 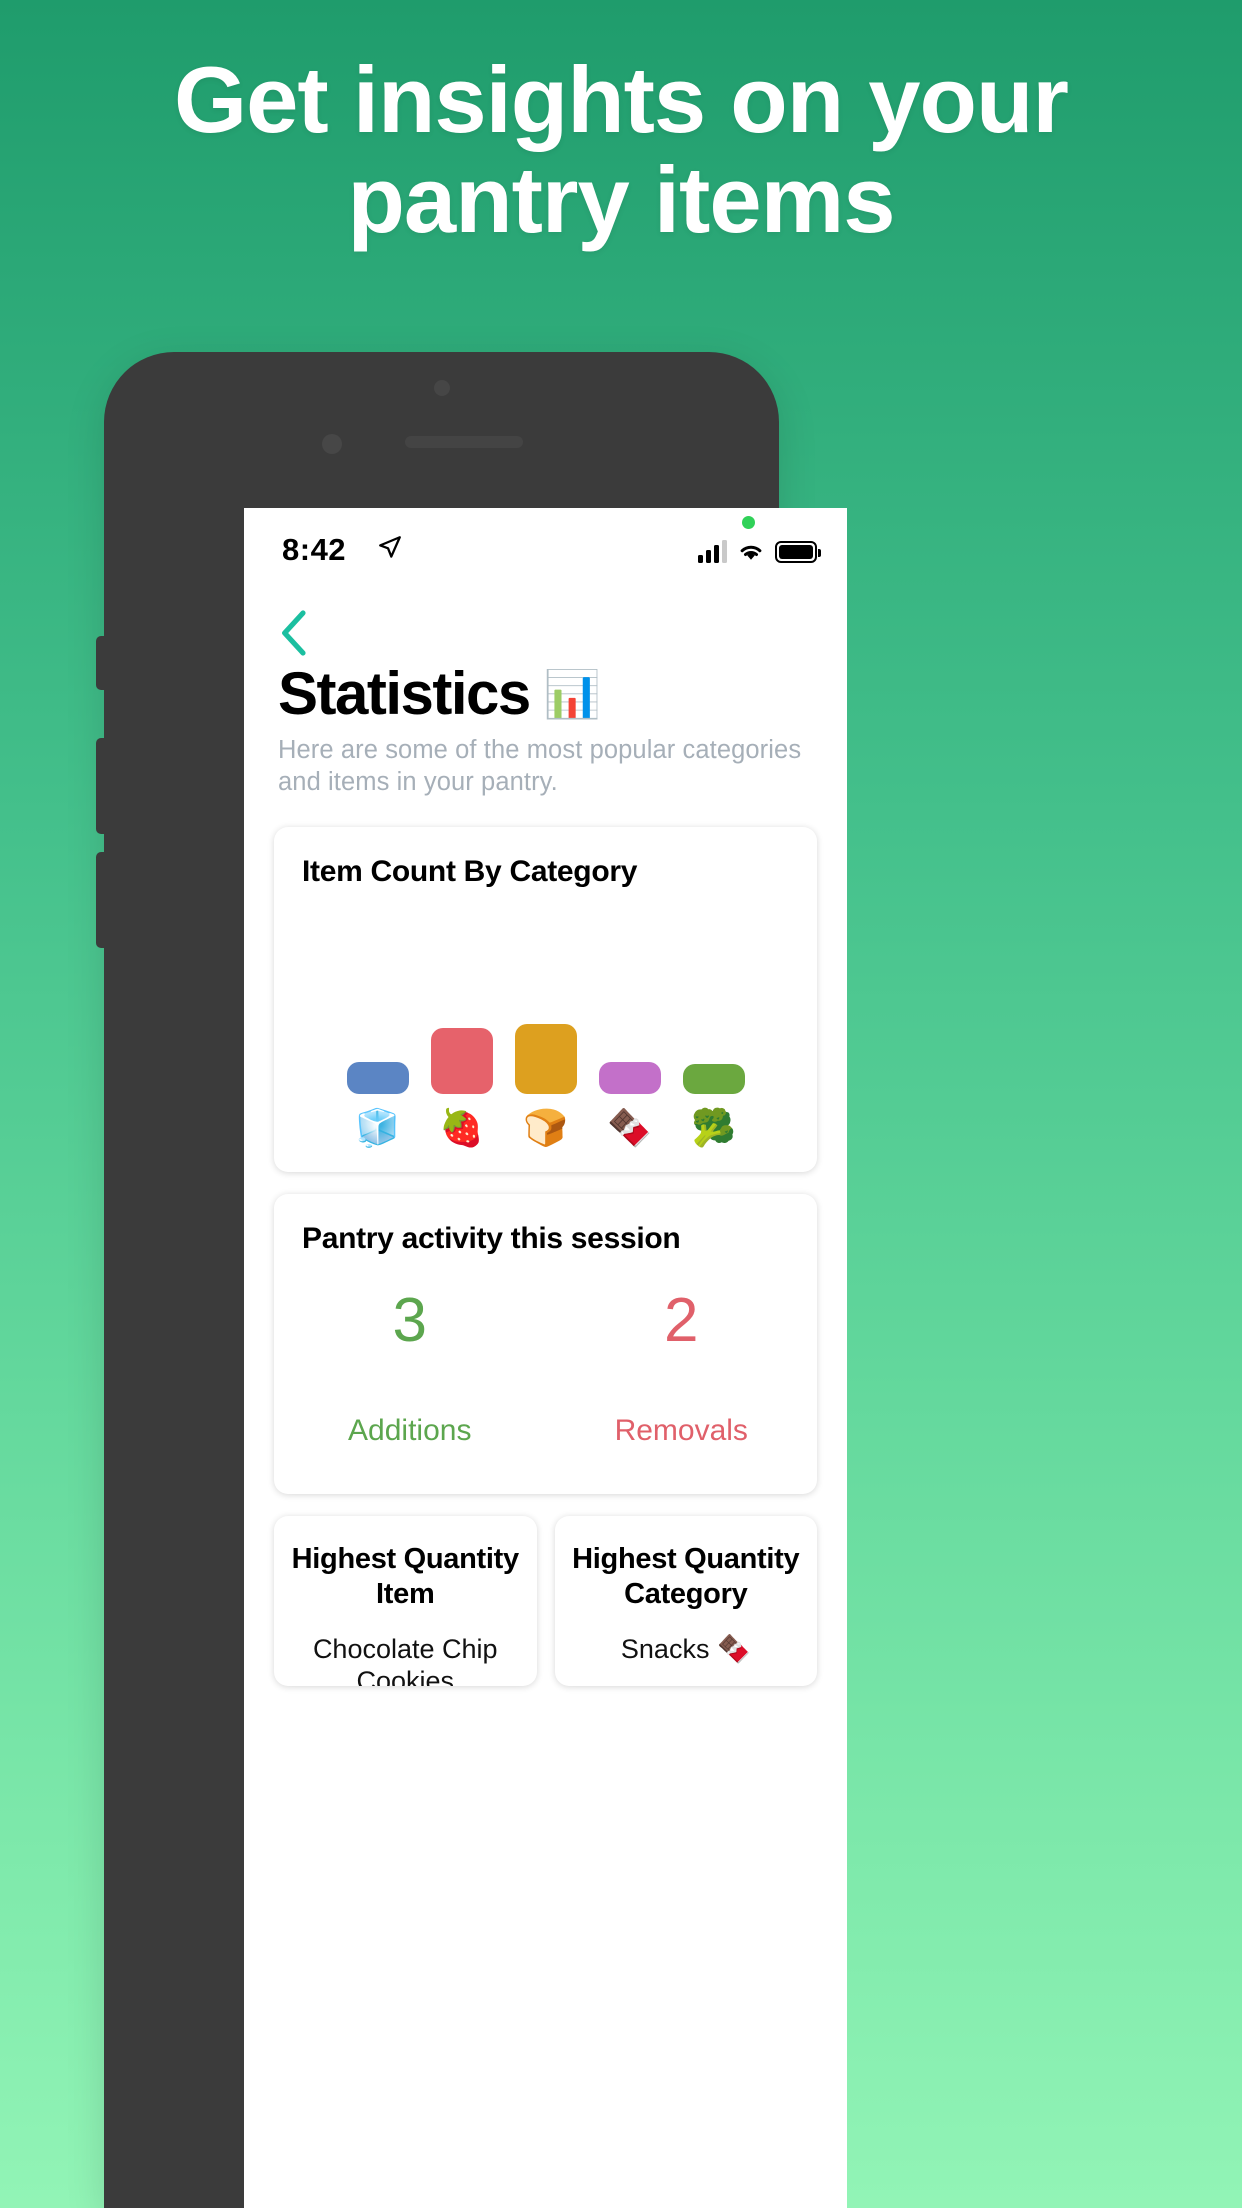 What do you see at coordinates (461, 1127) in the screenshot?
I see `category-emoji-label: 🍓` at bounding box center [461, 1127].